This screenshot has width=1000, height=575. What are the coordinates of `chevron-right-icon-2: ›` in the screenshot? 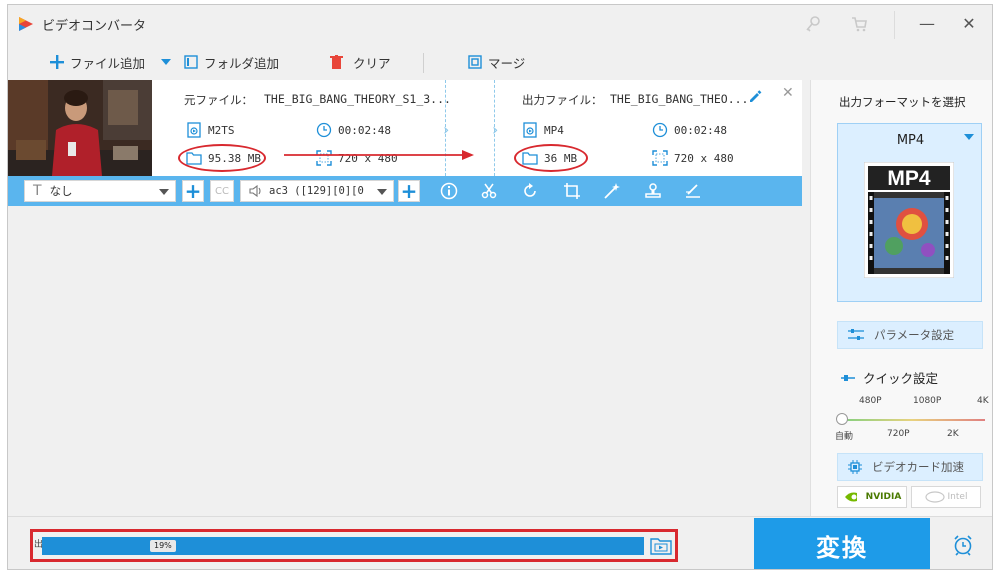 It's located at (495, 129).